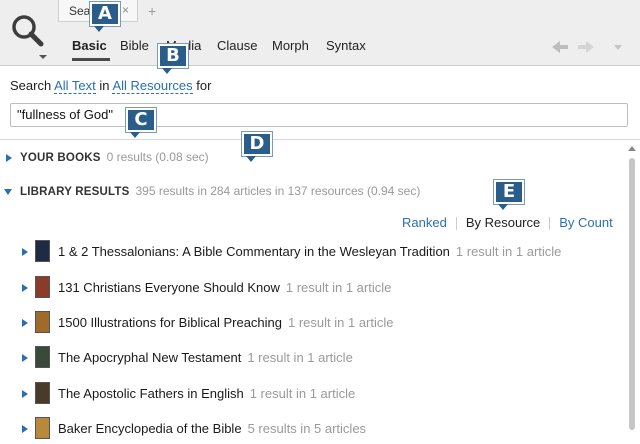  I want to click on callout-letter: E, so click(509, 191).